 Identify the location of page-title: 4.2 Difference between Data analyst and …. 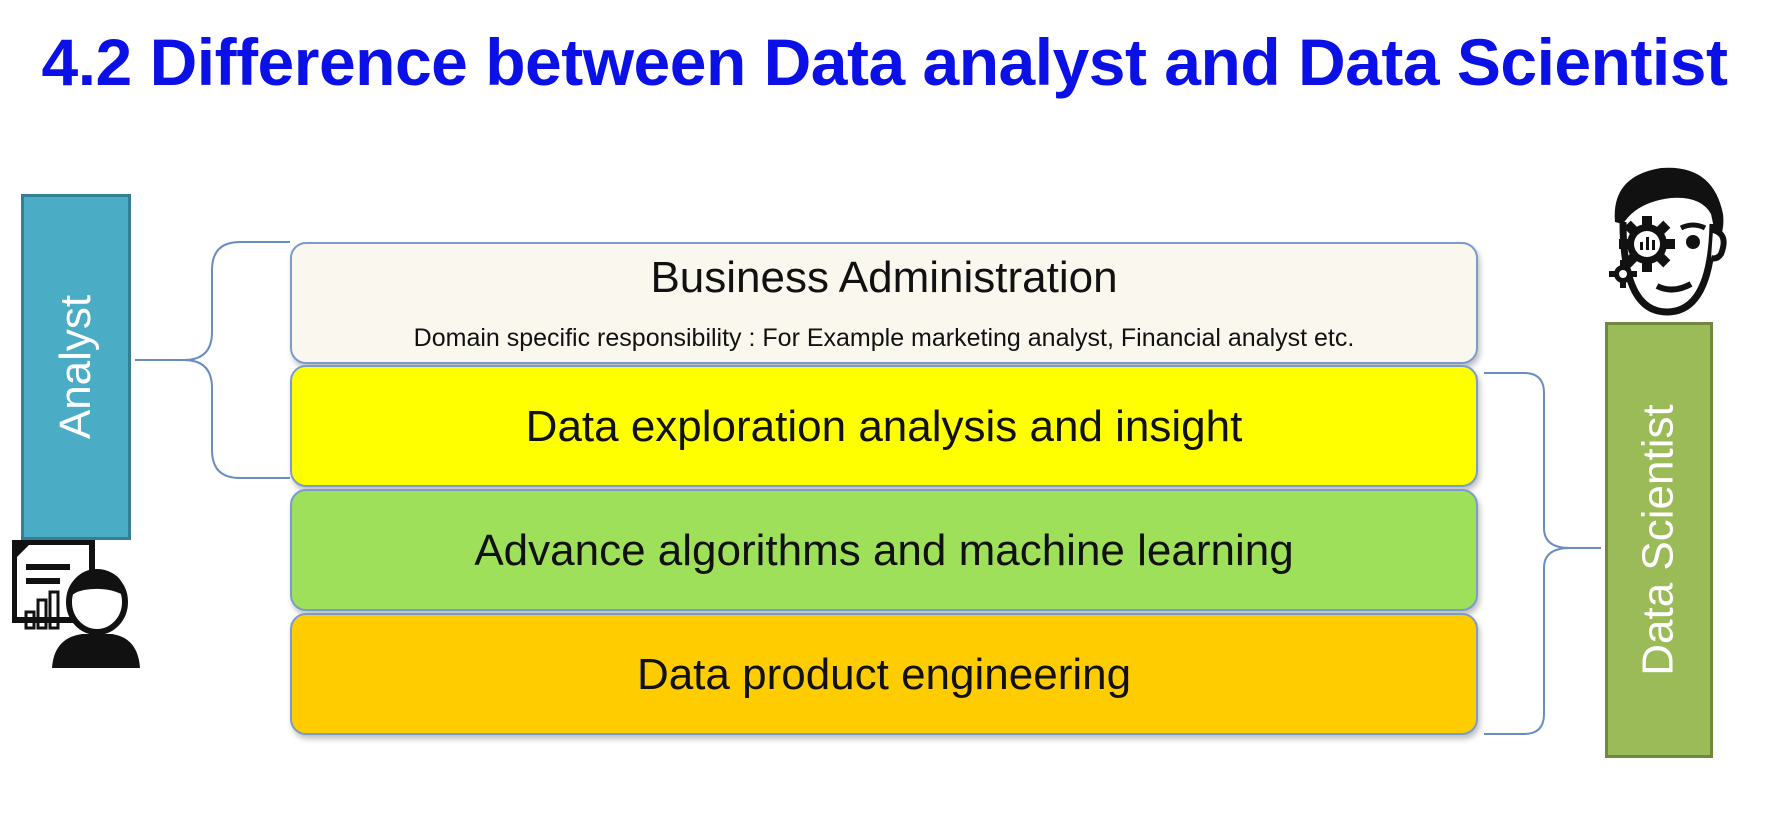
(884, 62).